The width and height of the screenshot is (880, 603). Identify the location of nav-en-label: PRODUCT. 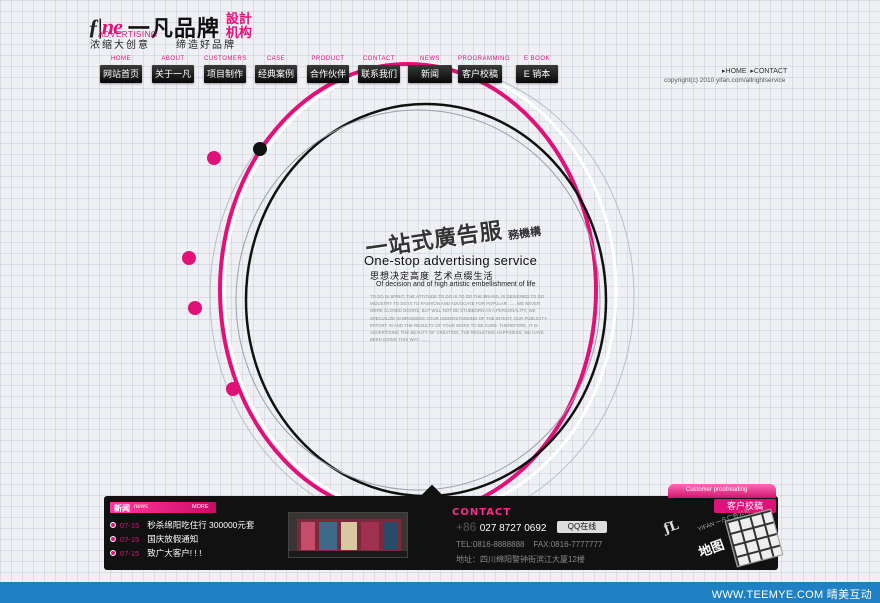
(328, 59).